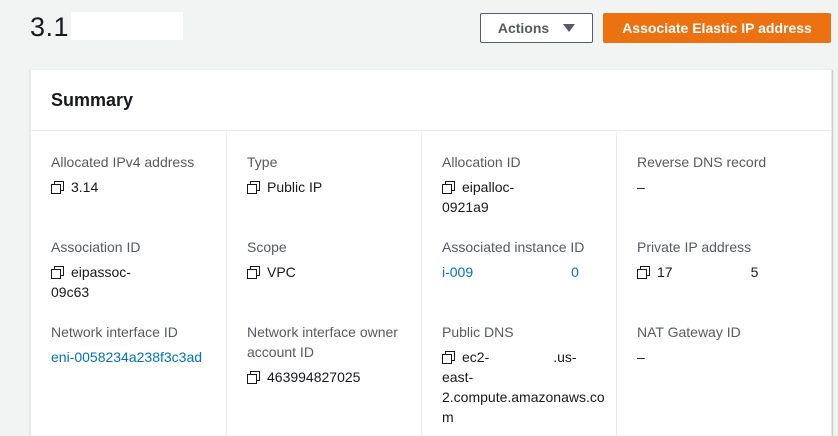 Image resolution: width=838 pixels, height=436 pixels. I want to click on actions-button: Actions, so click(536, 28).